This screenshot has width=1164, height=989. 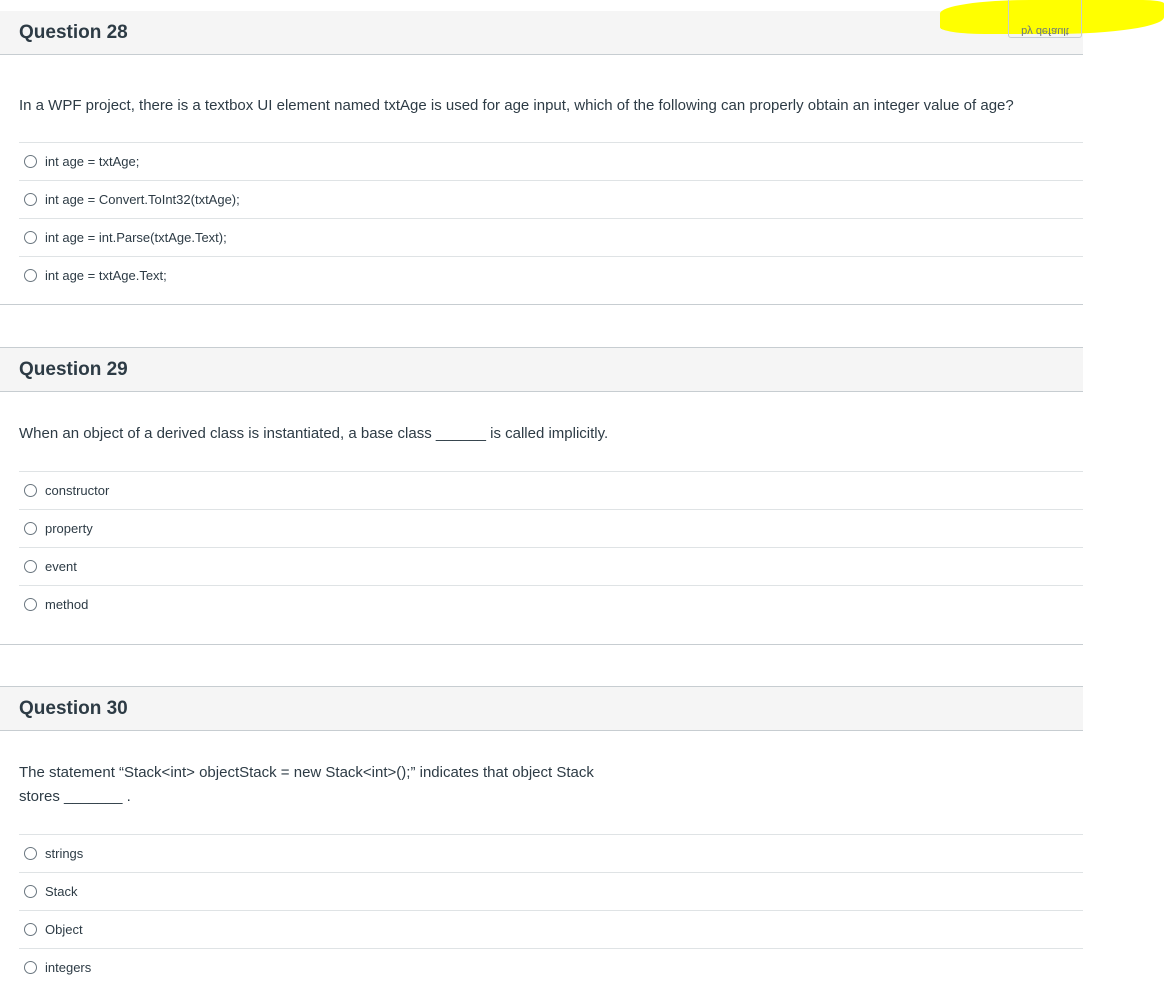 I want to click on answer-label: Object, so click(x=64, y=929).